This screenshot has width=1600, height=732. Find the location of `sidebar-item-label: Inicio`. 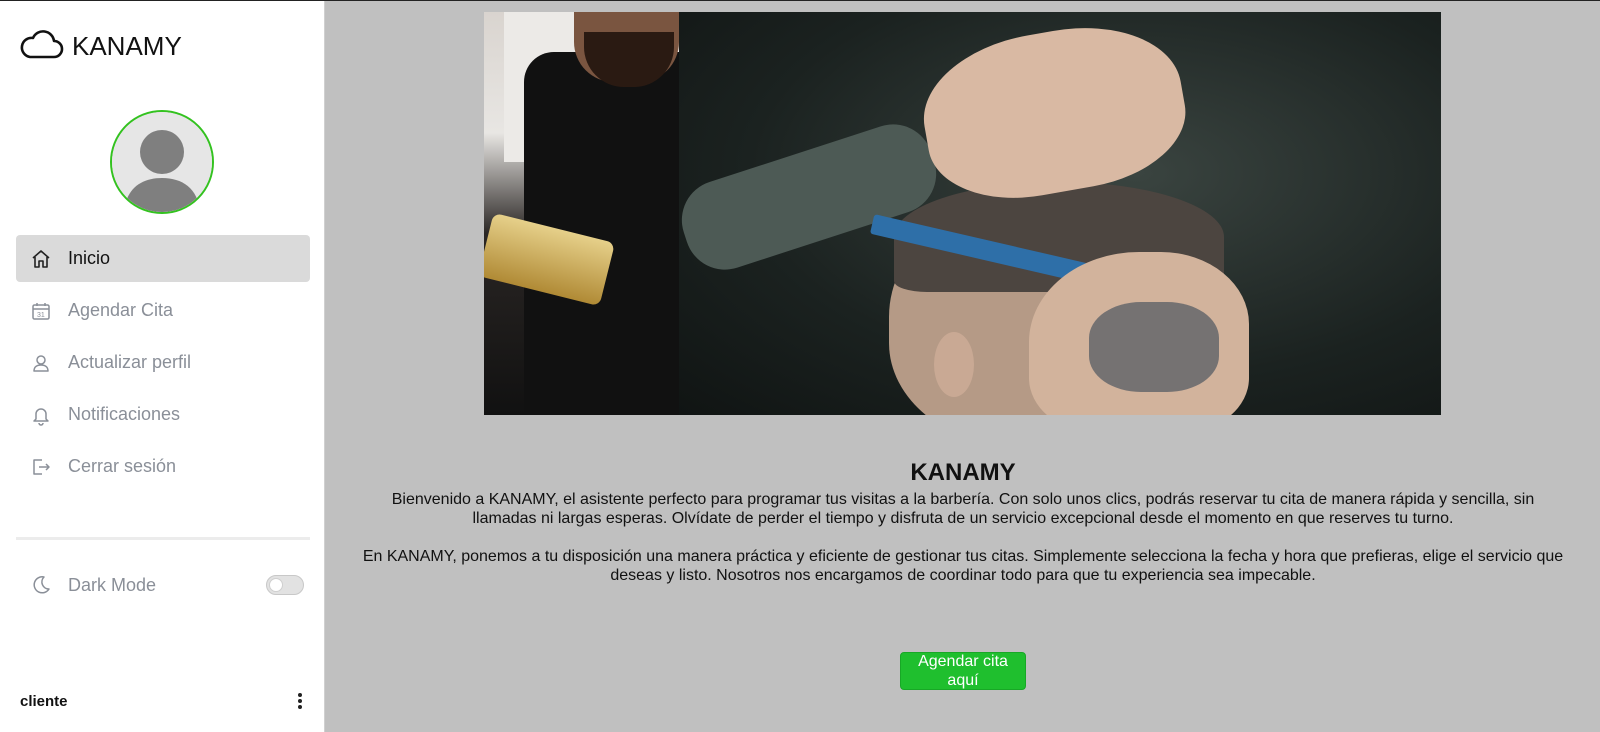

sidebar-item-label: Inicio is located at coordinates (89, 258).